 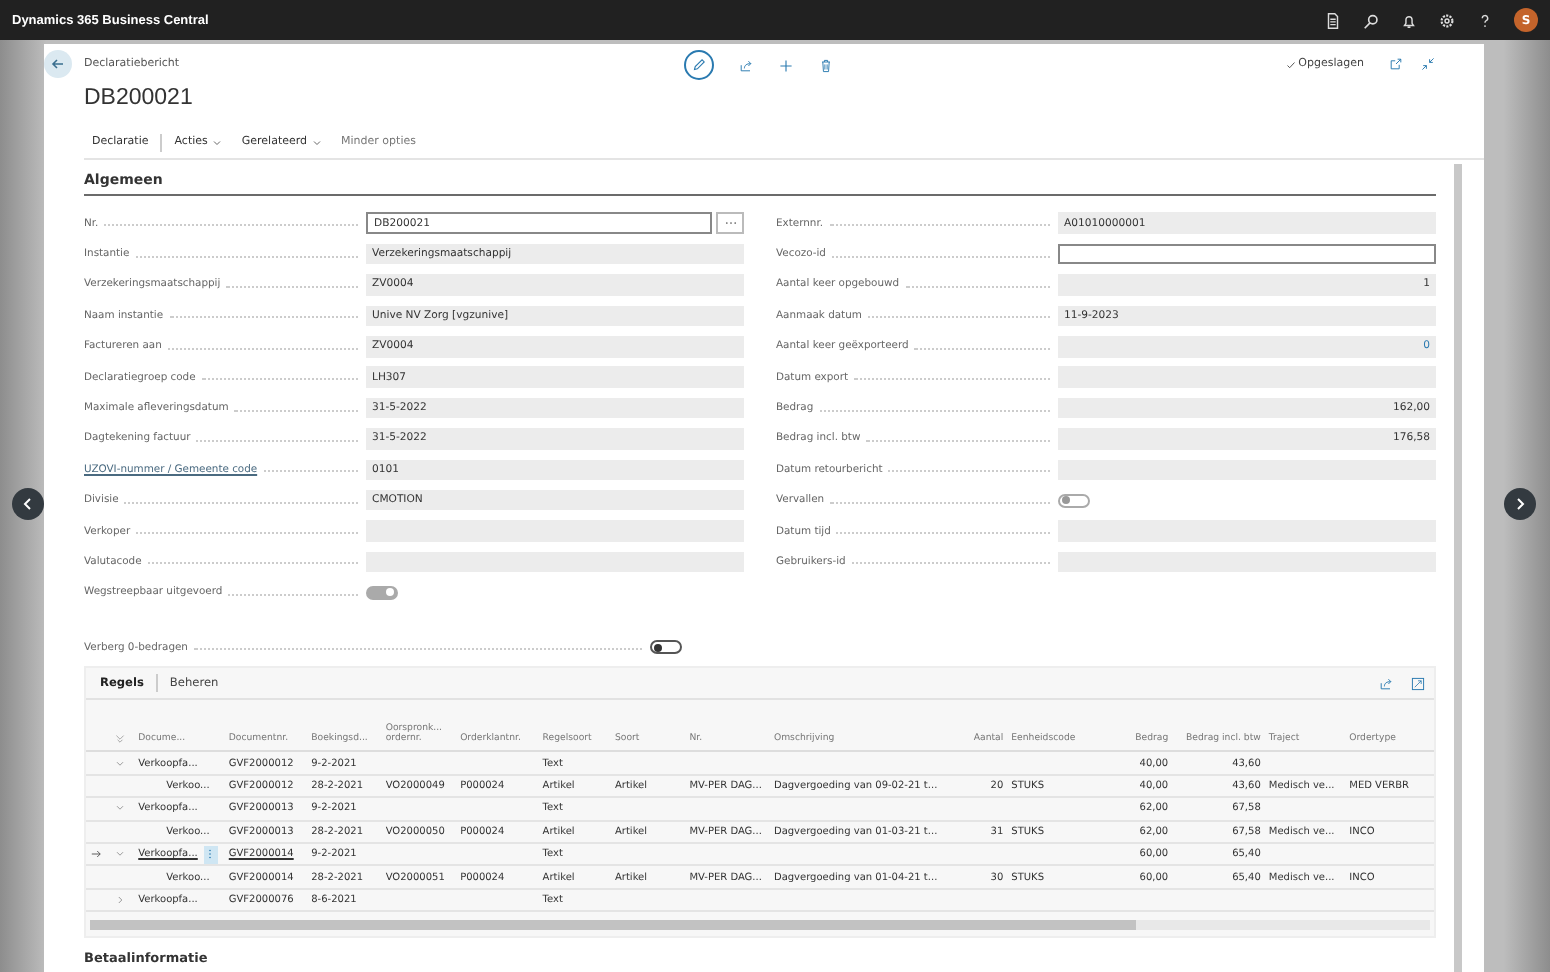 I want to click on settings-icon, so click(x=1447, y=20).